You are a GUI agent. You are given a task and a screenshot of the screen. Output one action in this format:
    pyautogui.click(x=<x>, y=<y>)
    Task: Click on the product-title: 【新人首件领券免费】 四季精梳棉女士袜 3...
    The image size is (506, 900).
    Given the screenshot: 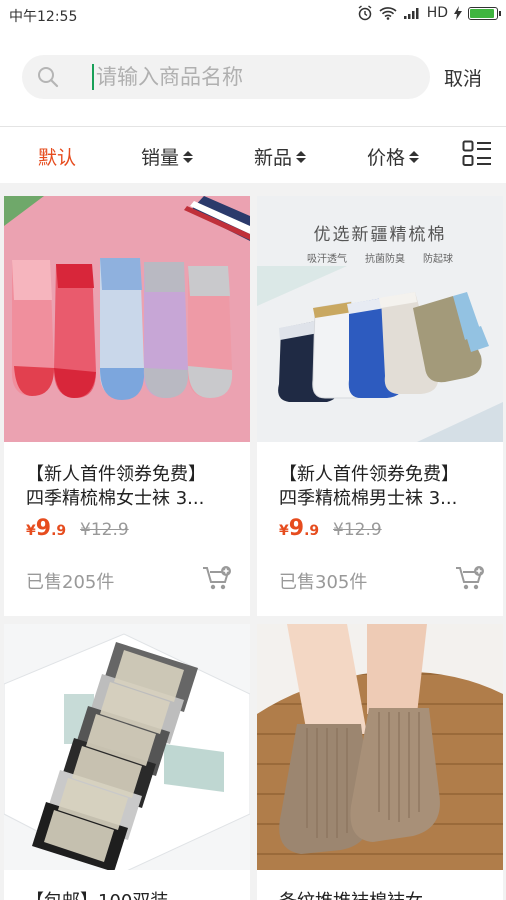 What is the action you would take?
    pyautogui.click(x=131, y=487)
    